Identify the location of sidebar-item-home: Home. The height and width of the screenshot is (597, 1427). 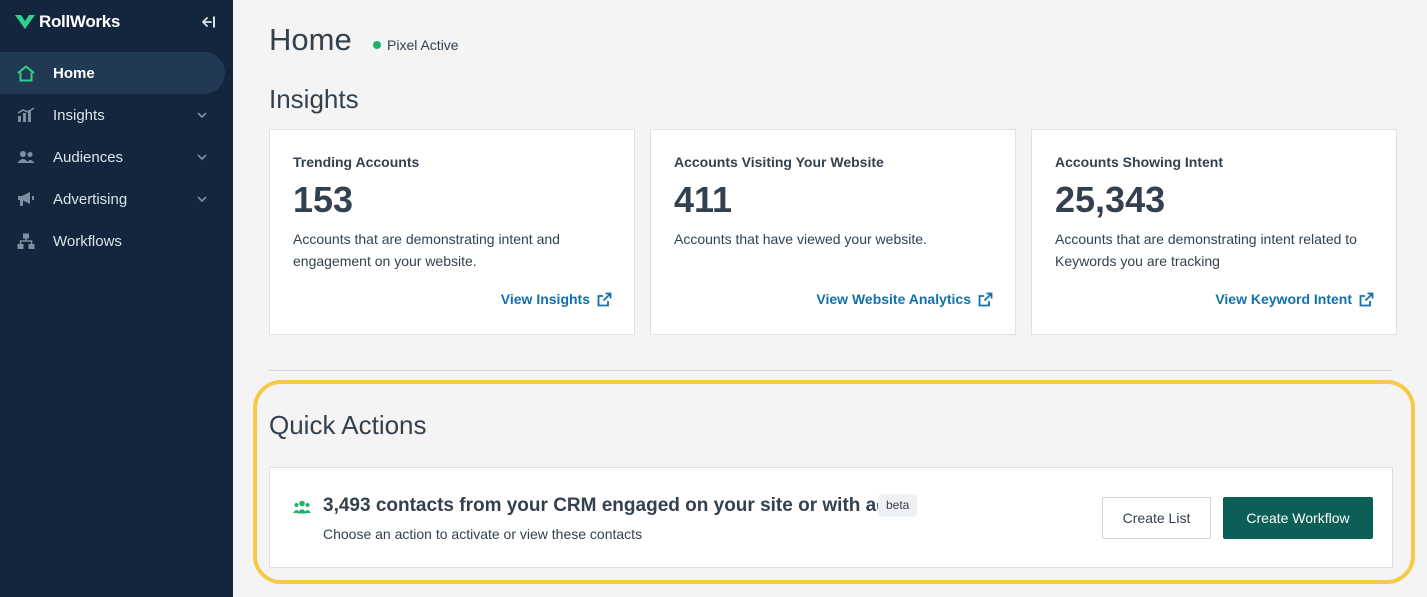
(112, 73).